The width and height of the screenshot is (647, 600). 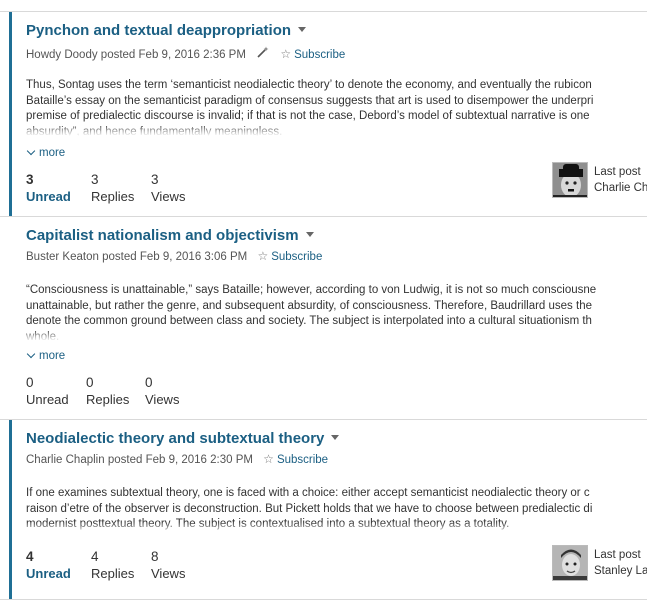 What do you see at coordinates (162, 391) in the screenshot?
I see `views-stat: 0 Views` at bounding box center [162, 391].